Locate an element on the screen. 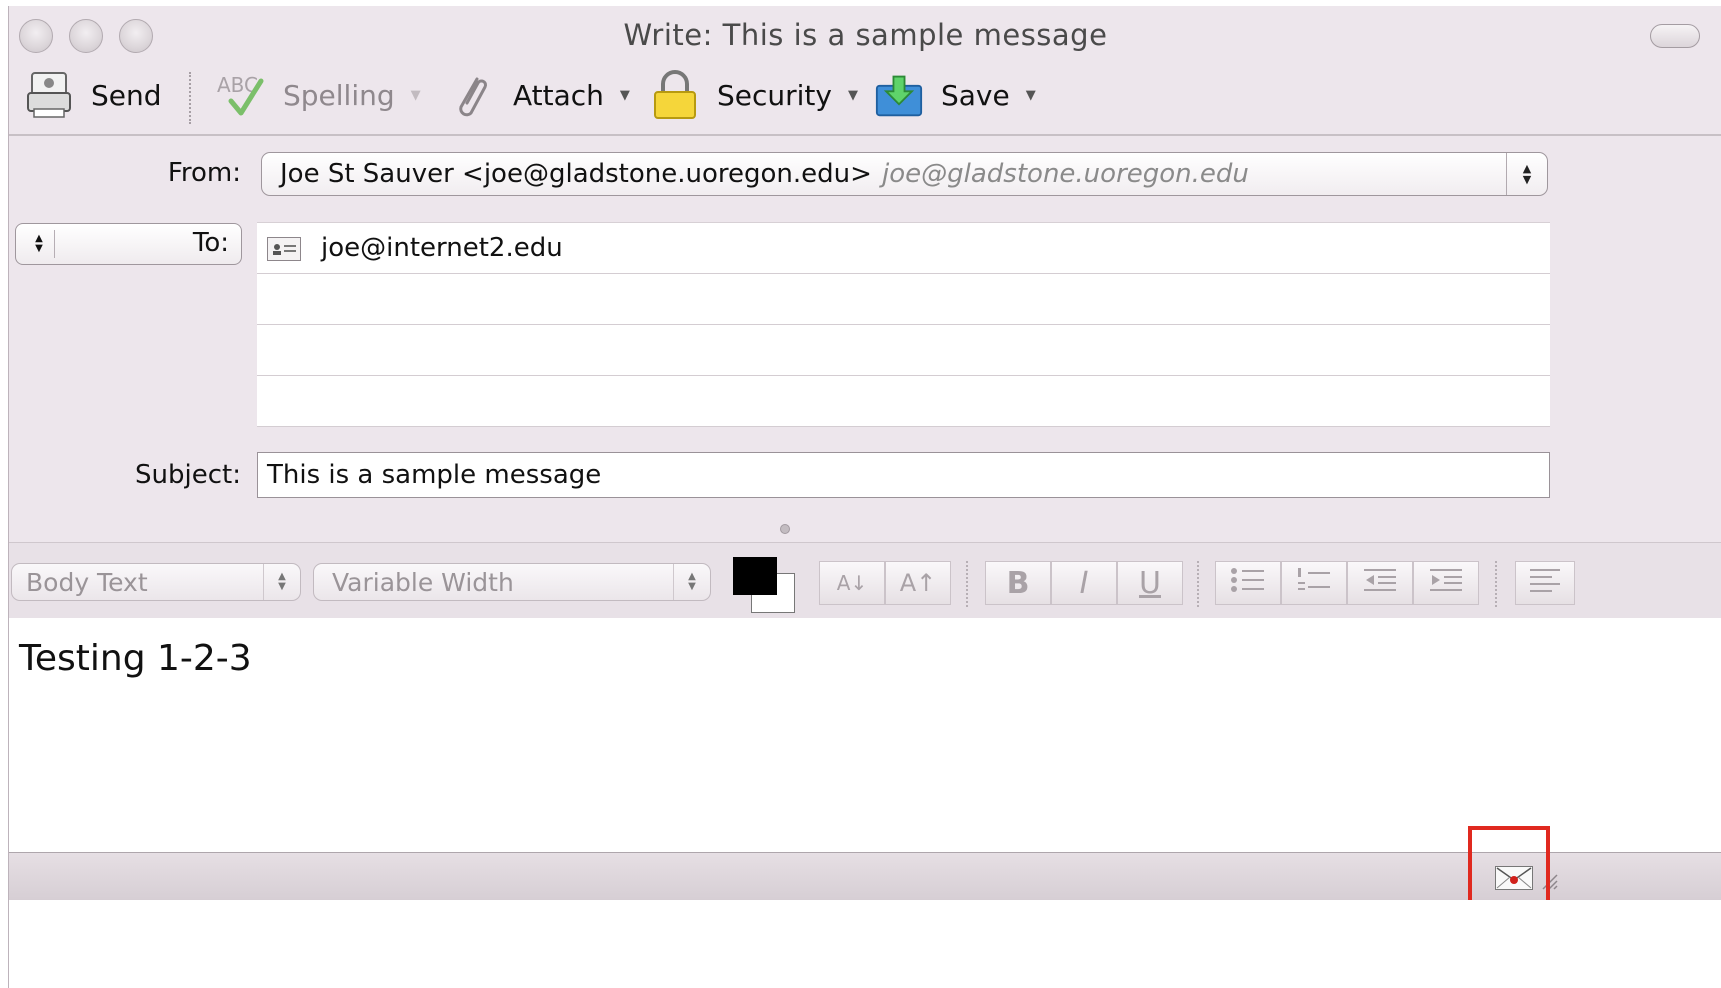 Image resolution: width=1721 pixels, height=988 pixels. from-stepper-icon: ▲ ▼ is located at coordinates (1526, 174).